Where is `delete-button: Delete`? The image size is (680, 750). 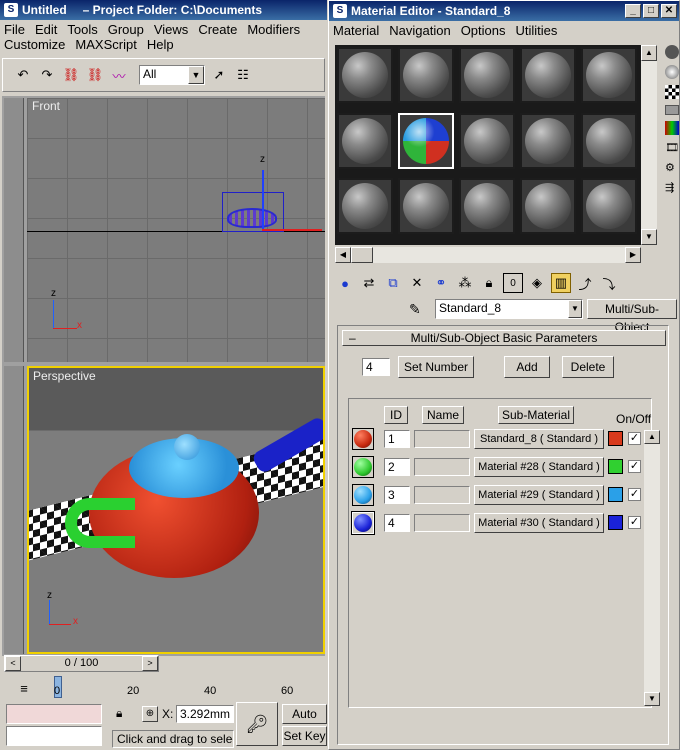
delete-button: Delete is located at coordinates (588, 367).